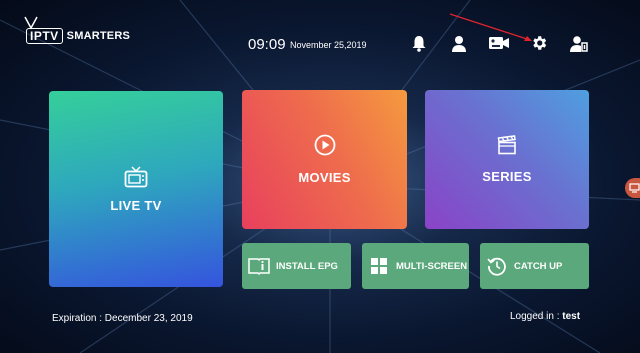 This screenshot has width=640, height=353. What do you see at coordinates (536, 316) in the screenshot?
I see `logged-in-label: Logged in :` at bounding box center [536, 316].